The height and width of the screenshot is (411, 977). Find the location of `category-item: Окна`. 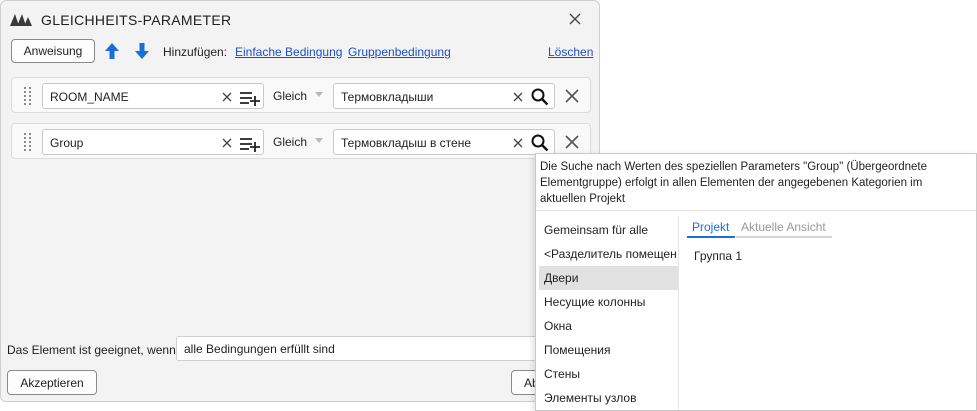

category-item: Окна is located at coordinates (608, 326).